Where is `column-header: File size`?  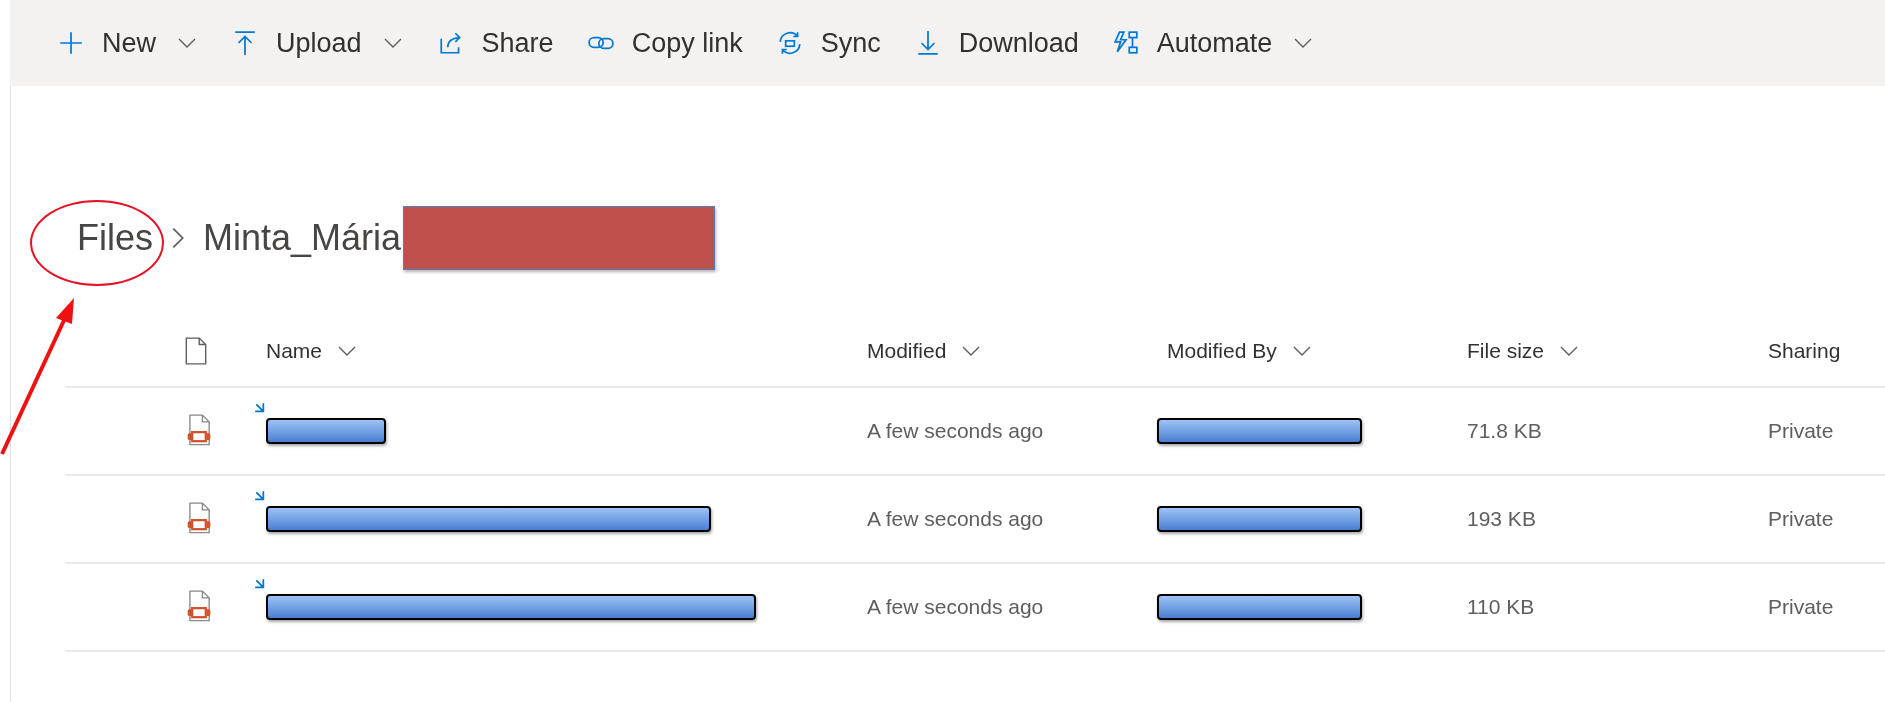
column-header: File size is located at coordinates (1506, 351).